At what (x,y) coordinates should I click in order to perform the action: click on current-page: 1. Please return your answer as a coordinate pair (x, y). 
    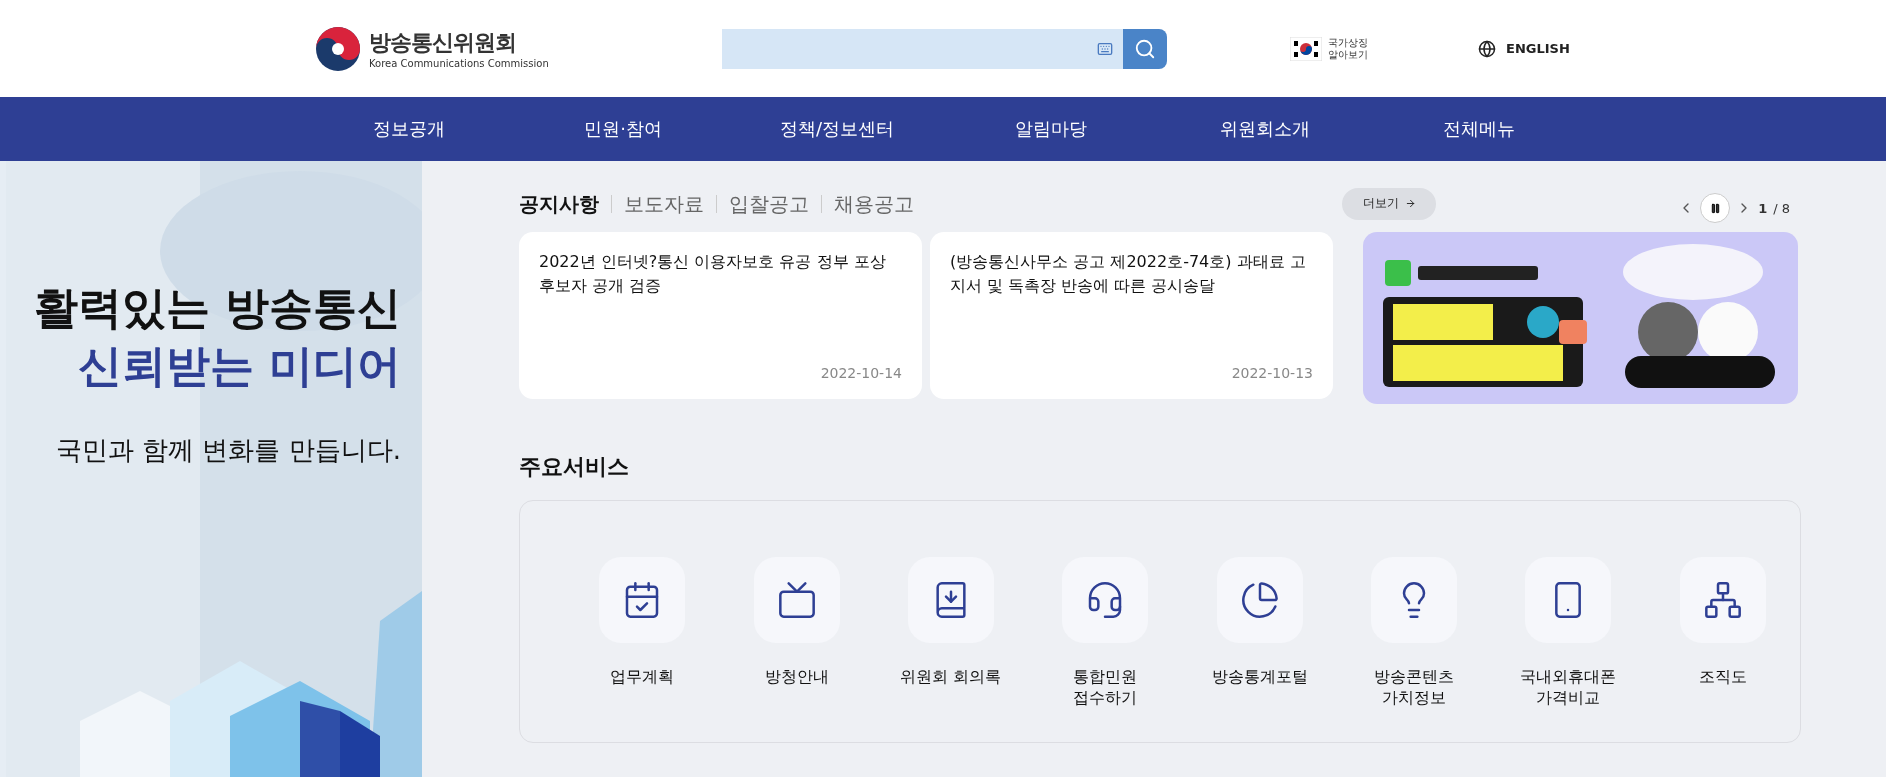
    Looking at the image, I should click on (1763, 208).